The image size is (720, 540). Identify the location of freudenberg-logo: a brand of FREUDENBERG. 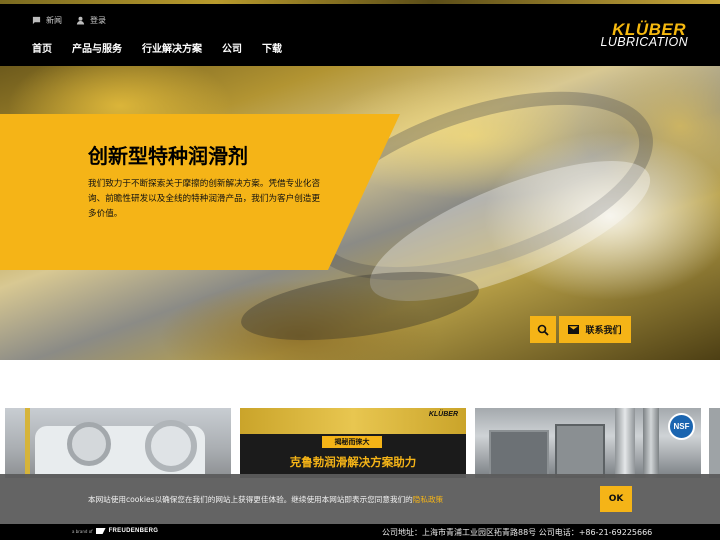
(115, 531).